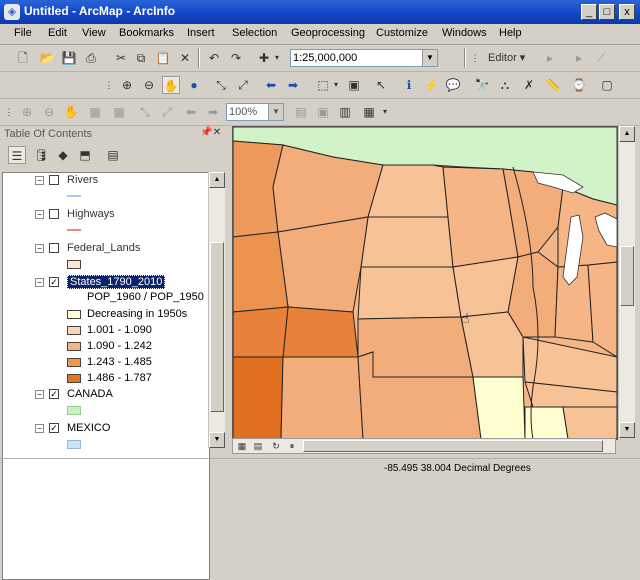  Describe the element at coordinates (103, 181) in the screenshot. I see `layer-row-rivers: − Rivers` at that location.